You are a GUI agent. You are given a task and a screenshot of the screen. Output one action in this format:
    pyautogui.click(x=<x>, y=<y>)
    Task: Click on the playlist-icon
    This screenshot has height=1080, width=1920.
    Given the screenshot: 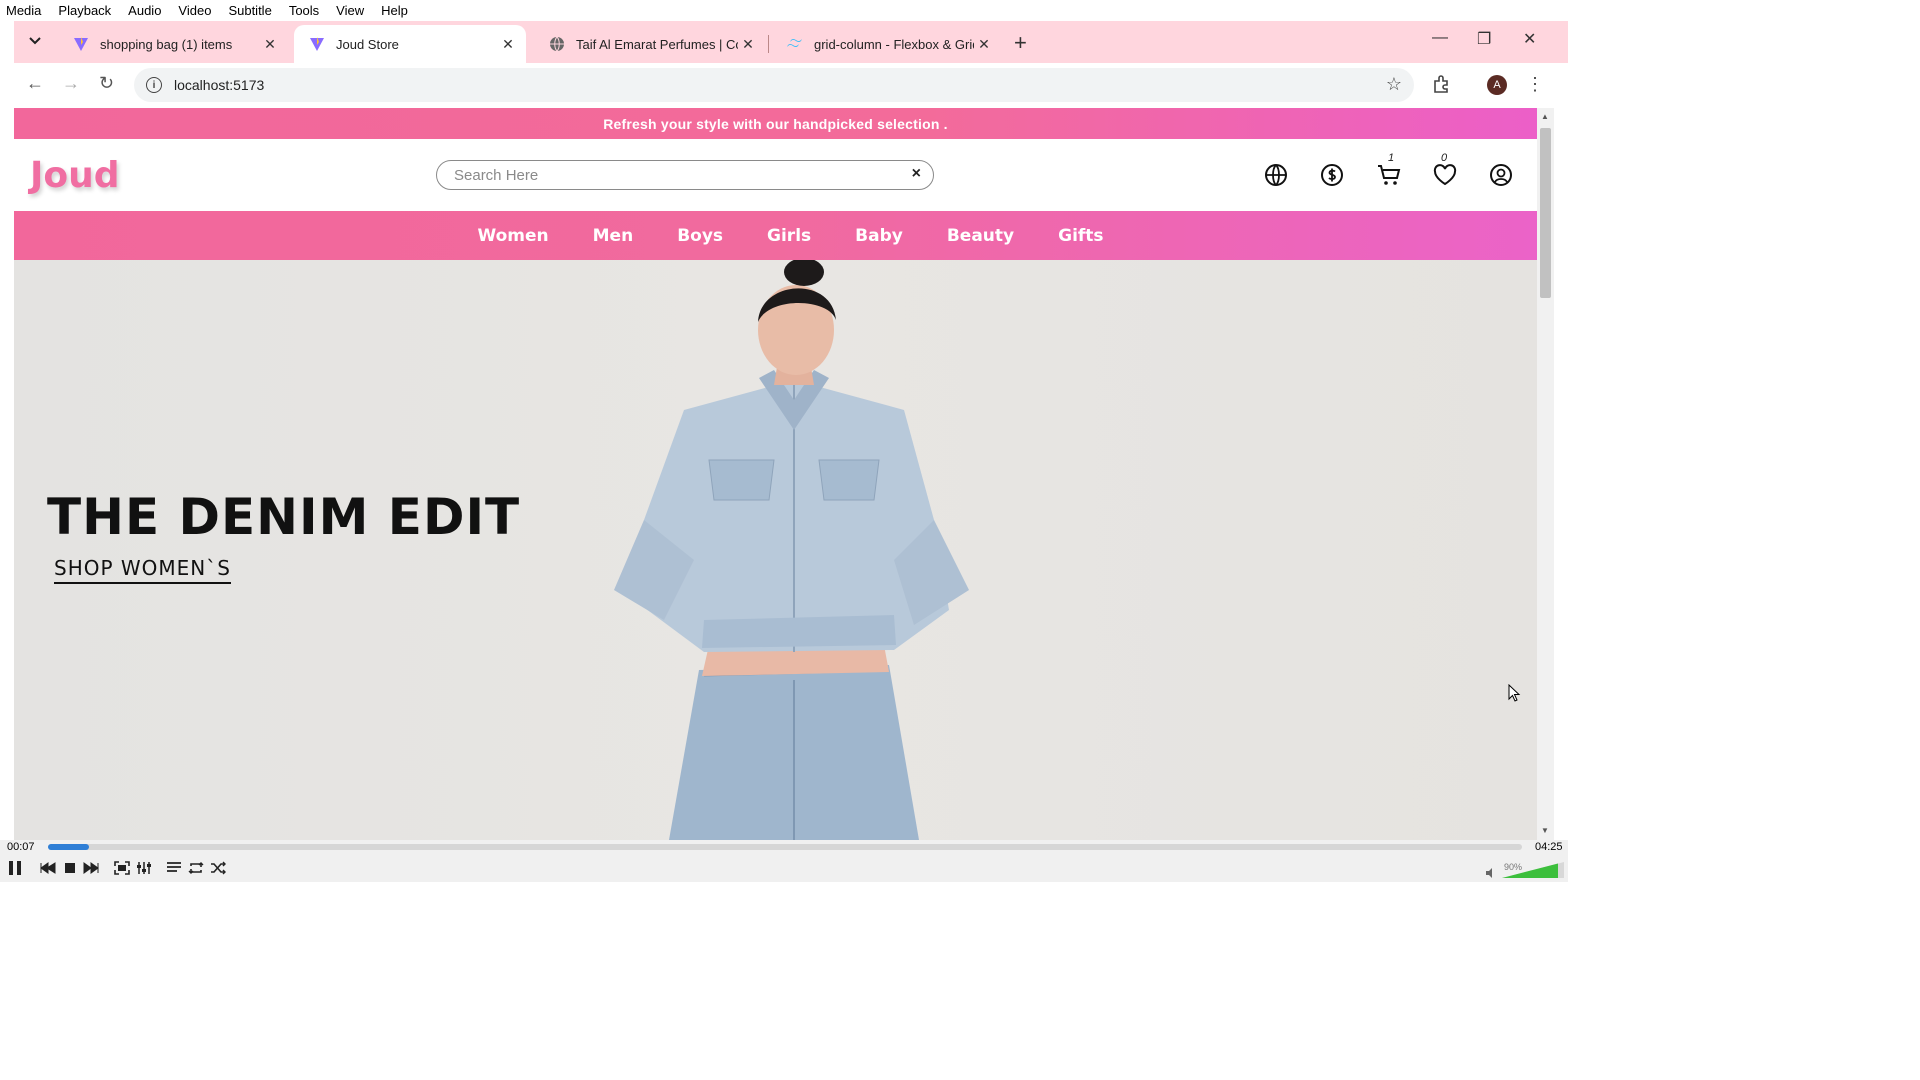 What is the action you would take?
    pyautogui.click(x=174, y=868)
    